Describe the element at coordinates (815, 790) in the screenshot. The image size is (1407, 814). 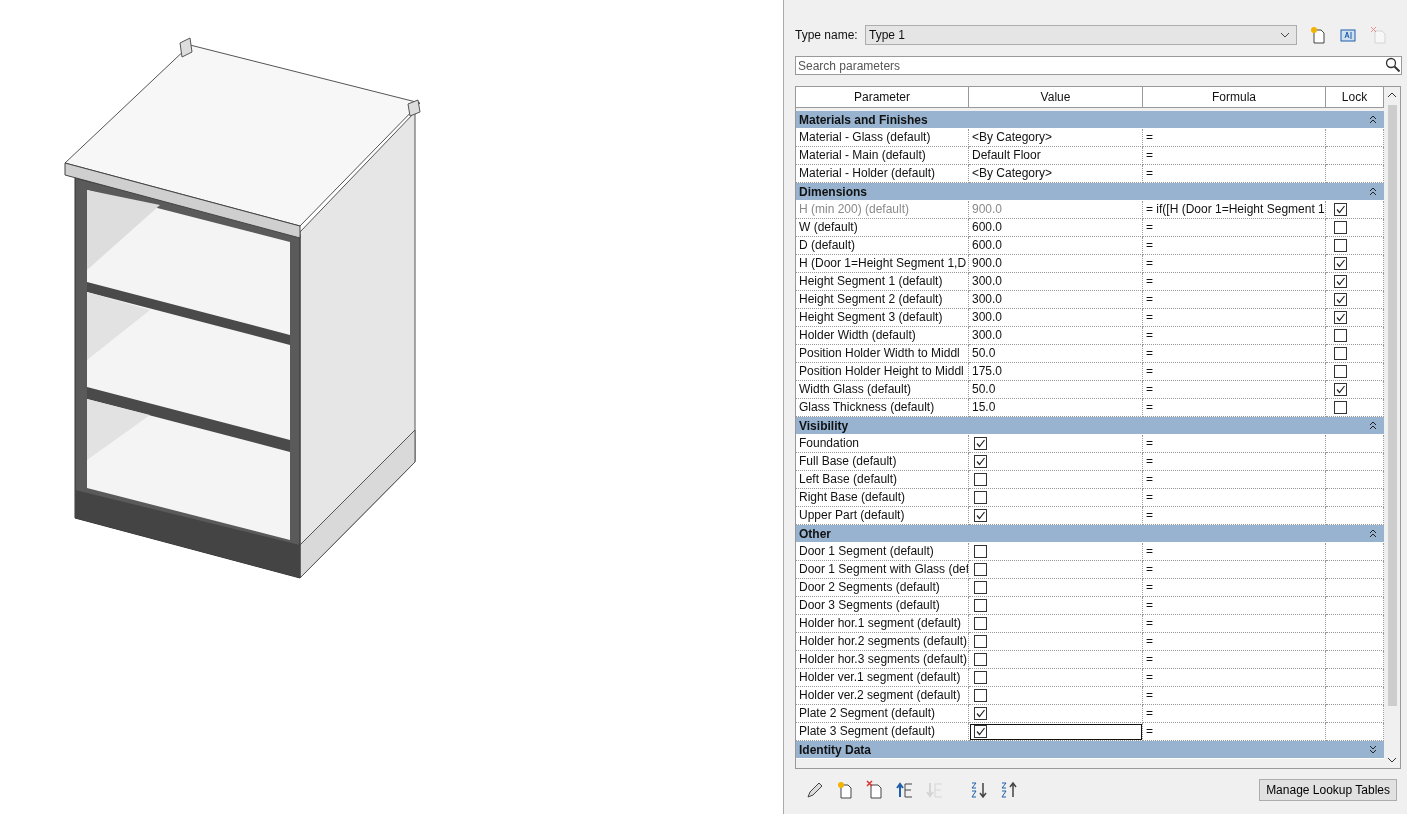
I see `pencil-icon` at that location.